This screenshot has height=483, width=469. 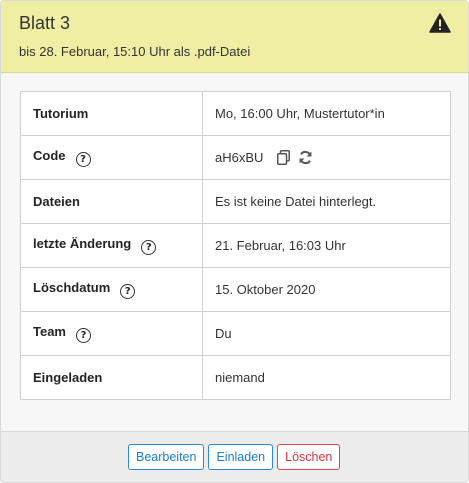 What do you see at coordinates (61, 113) in the screenshot?
I see `label-text: Tutorium` at bounding box center [61, 113].